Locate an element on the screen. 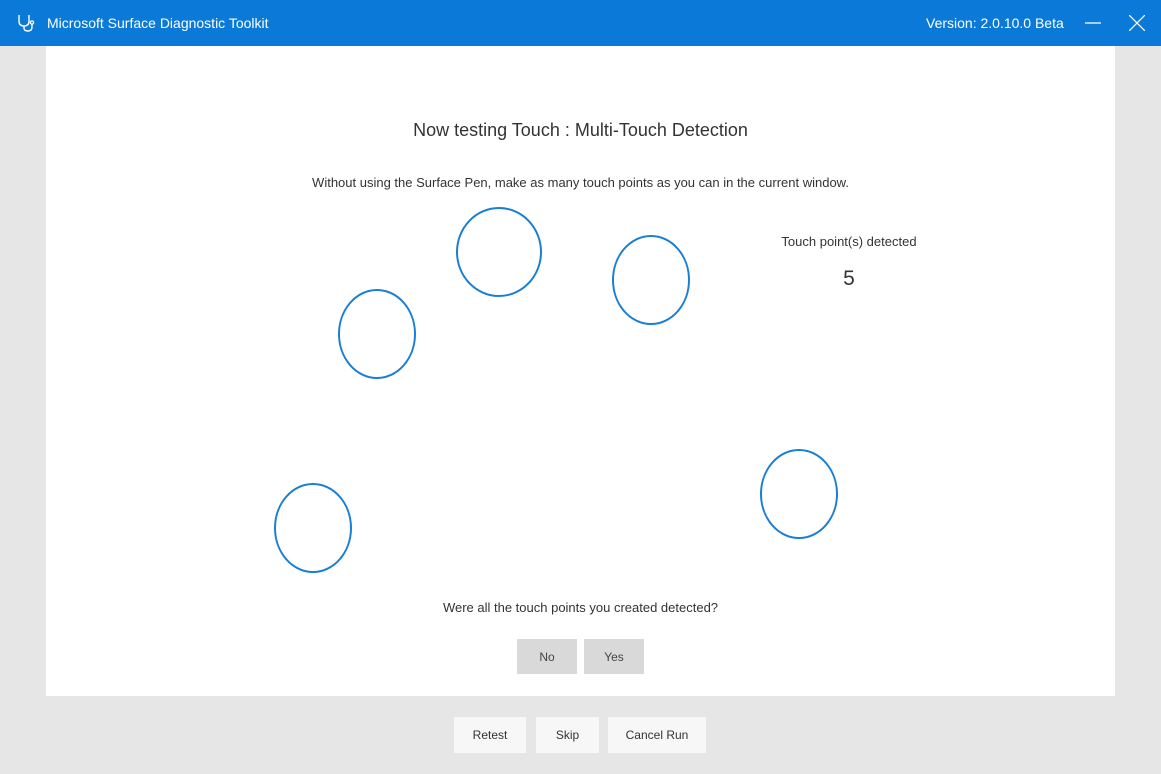 The height and width of the screenshot is (774, 1161). app-title: Microsoft Surface Diagnostic Toolkit is located at coordinates (158, 23).